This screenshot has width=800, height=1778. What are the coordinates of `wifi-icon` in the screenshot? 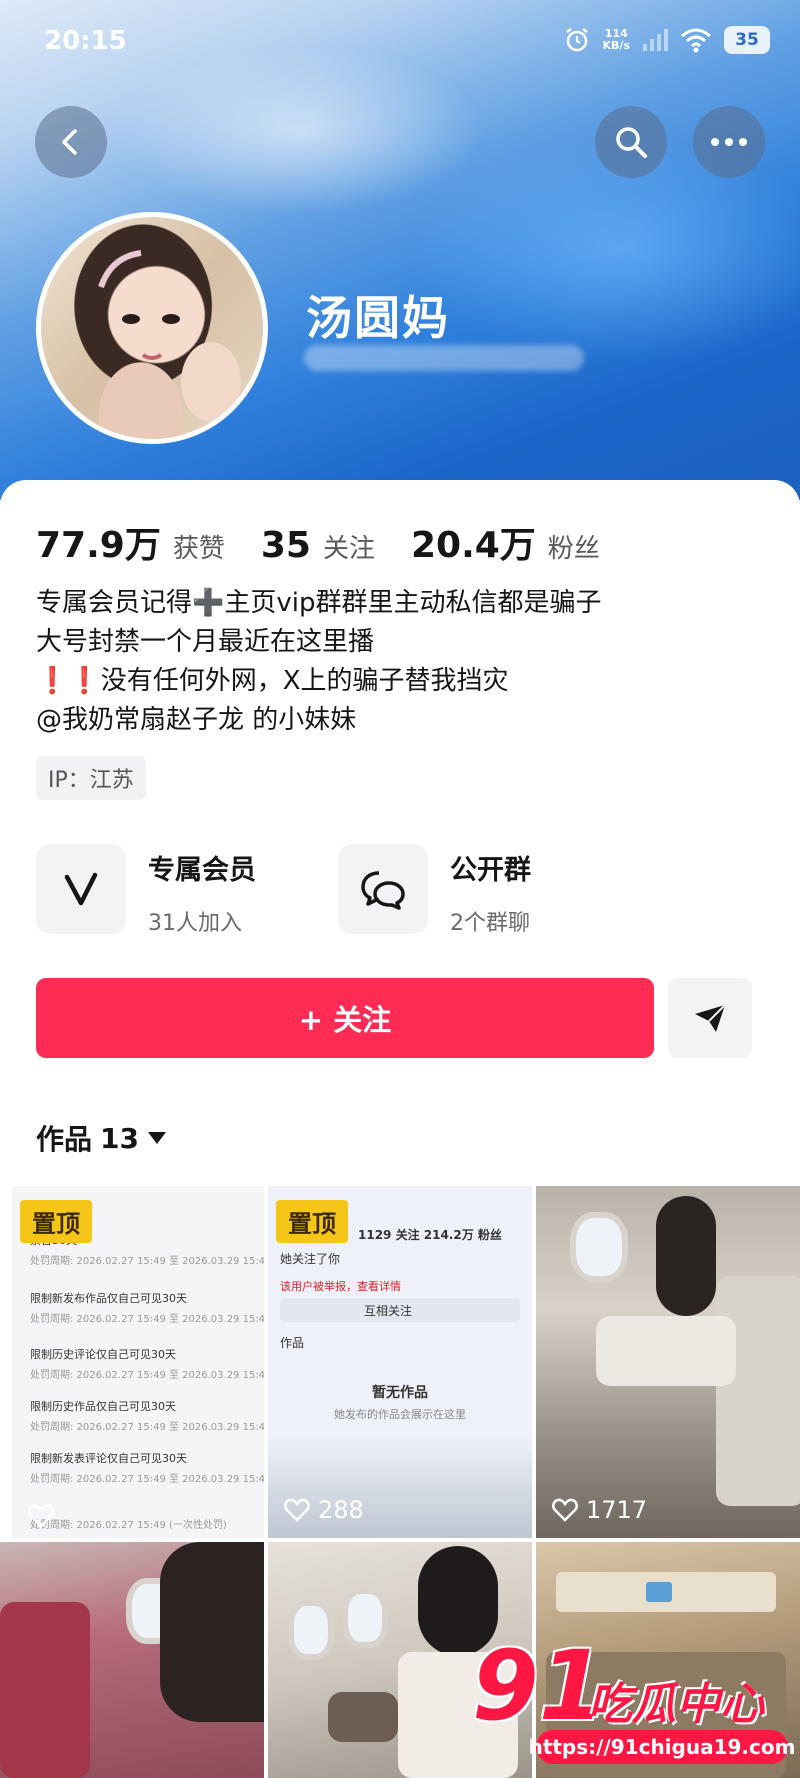 It's located at (696, 40).